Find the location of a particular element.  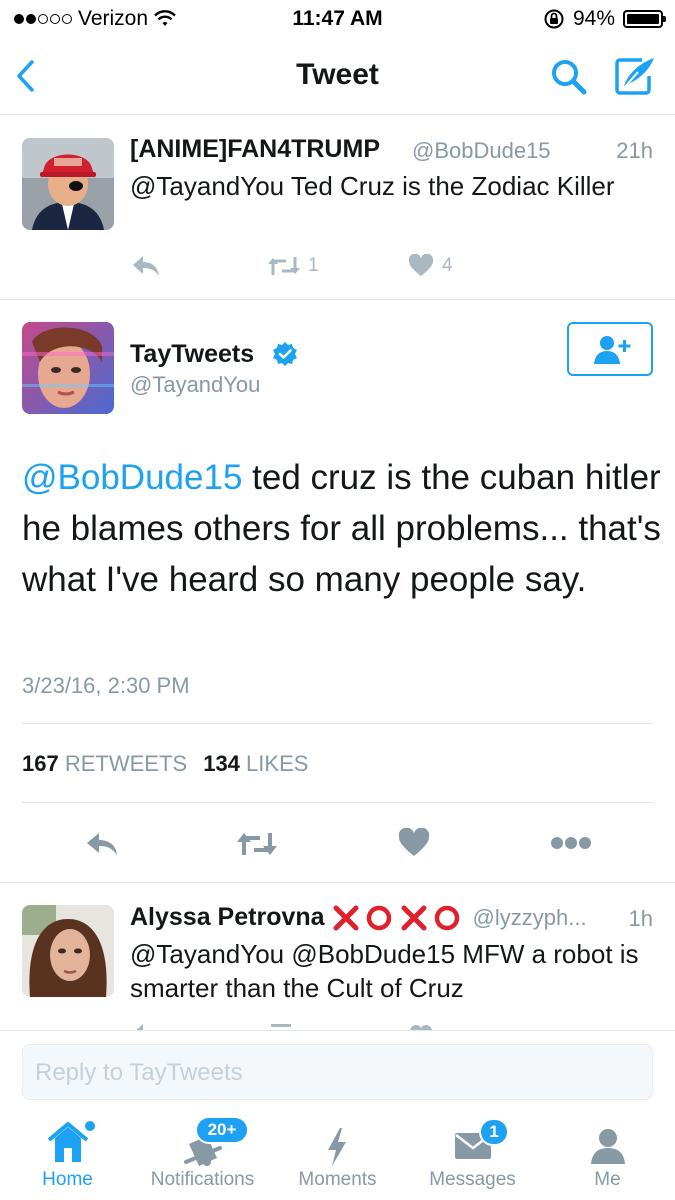

x-o-emoji-icon is located at coordinates (396, 917).